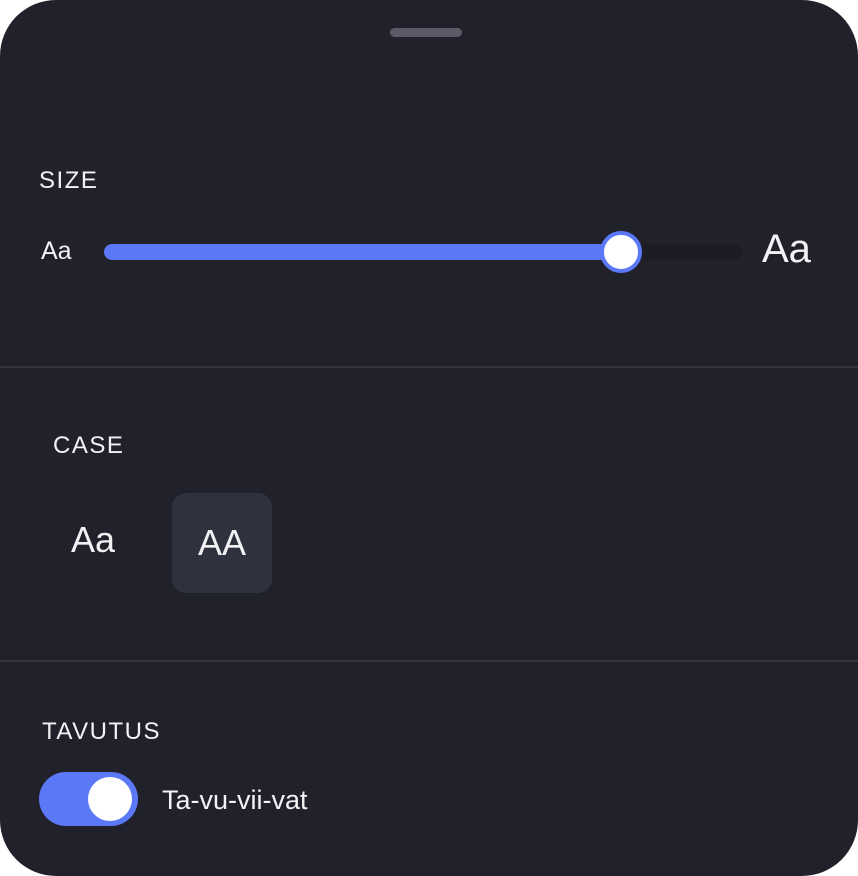  What do you see at coordinates (69, 180) in the screenshot?
I see `size-section-title: SIZE` at bounding box center [69, 180].